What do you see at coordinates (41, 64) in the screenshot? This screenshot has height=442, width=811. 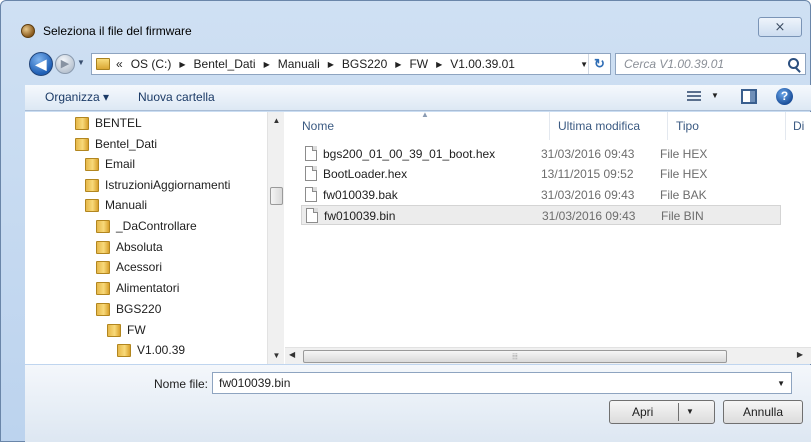 I see `back-button: ◀` at bounding box center [41, 64].